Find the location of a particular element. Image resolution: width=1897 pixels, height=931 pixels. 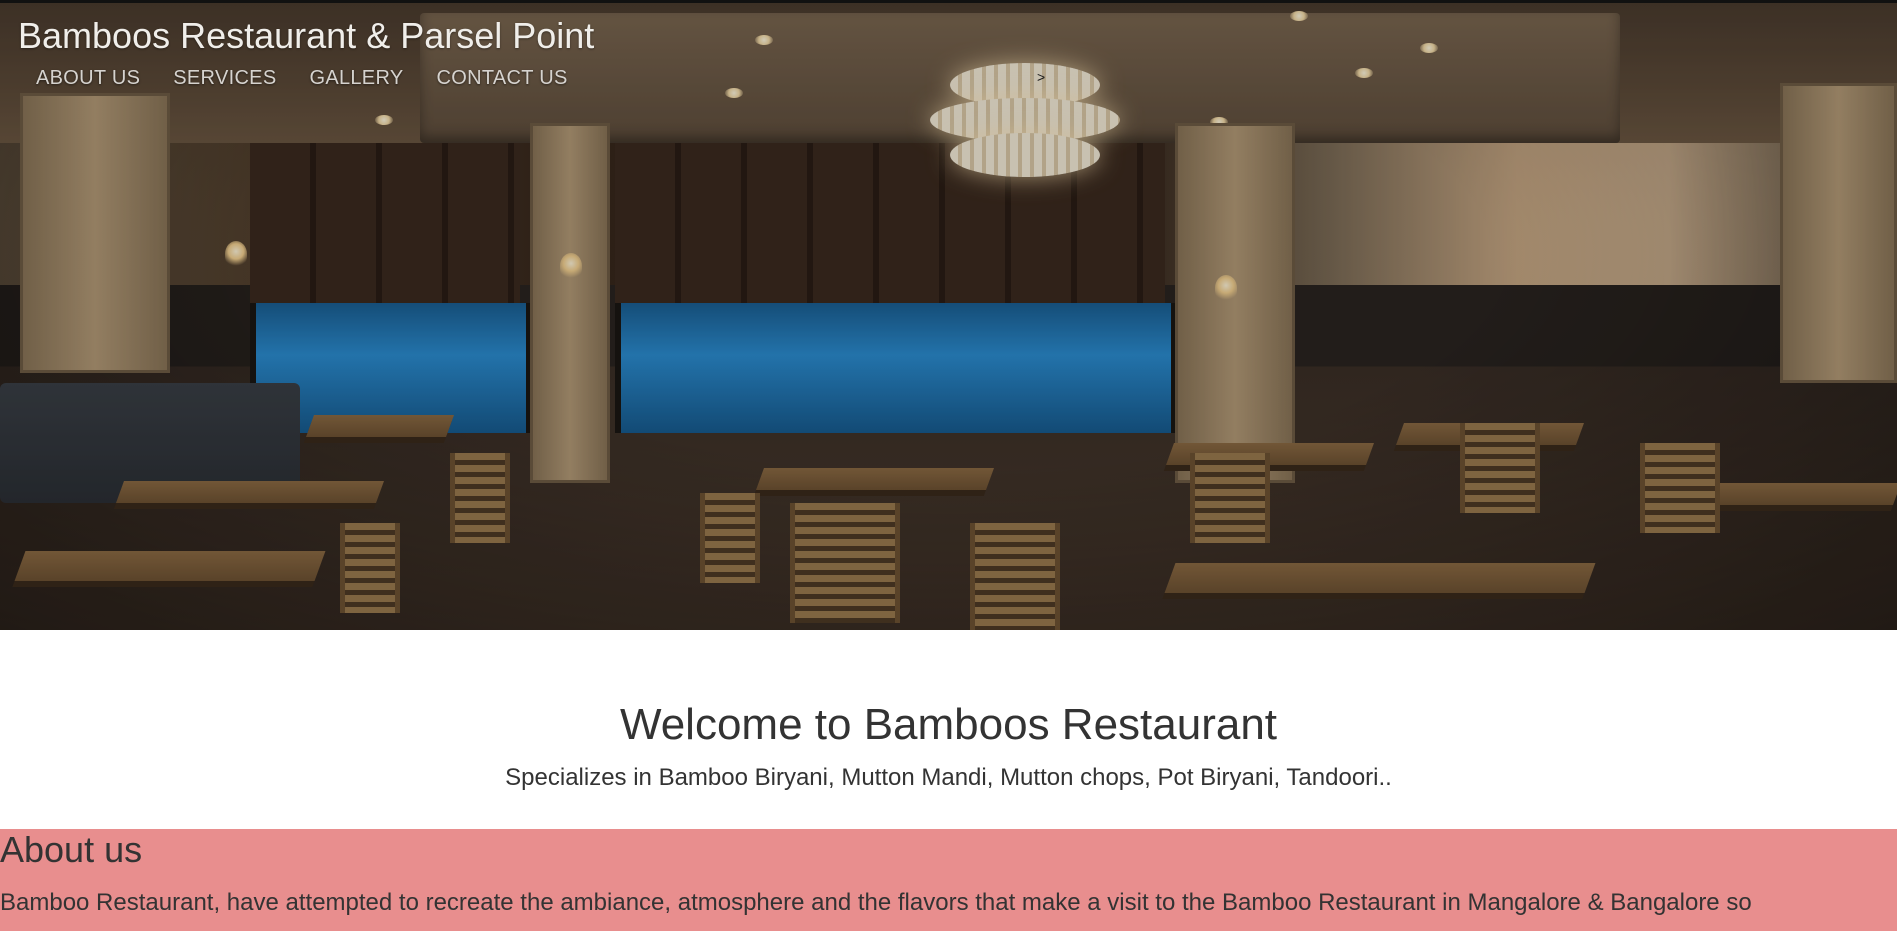

nav-contact-us: CONTACT US is located at coordinates (501, 78).